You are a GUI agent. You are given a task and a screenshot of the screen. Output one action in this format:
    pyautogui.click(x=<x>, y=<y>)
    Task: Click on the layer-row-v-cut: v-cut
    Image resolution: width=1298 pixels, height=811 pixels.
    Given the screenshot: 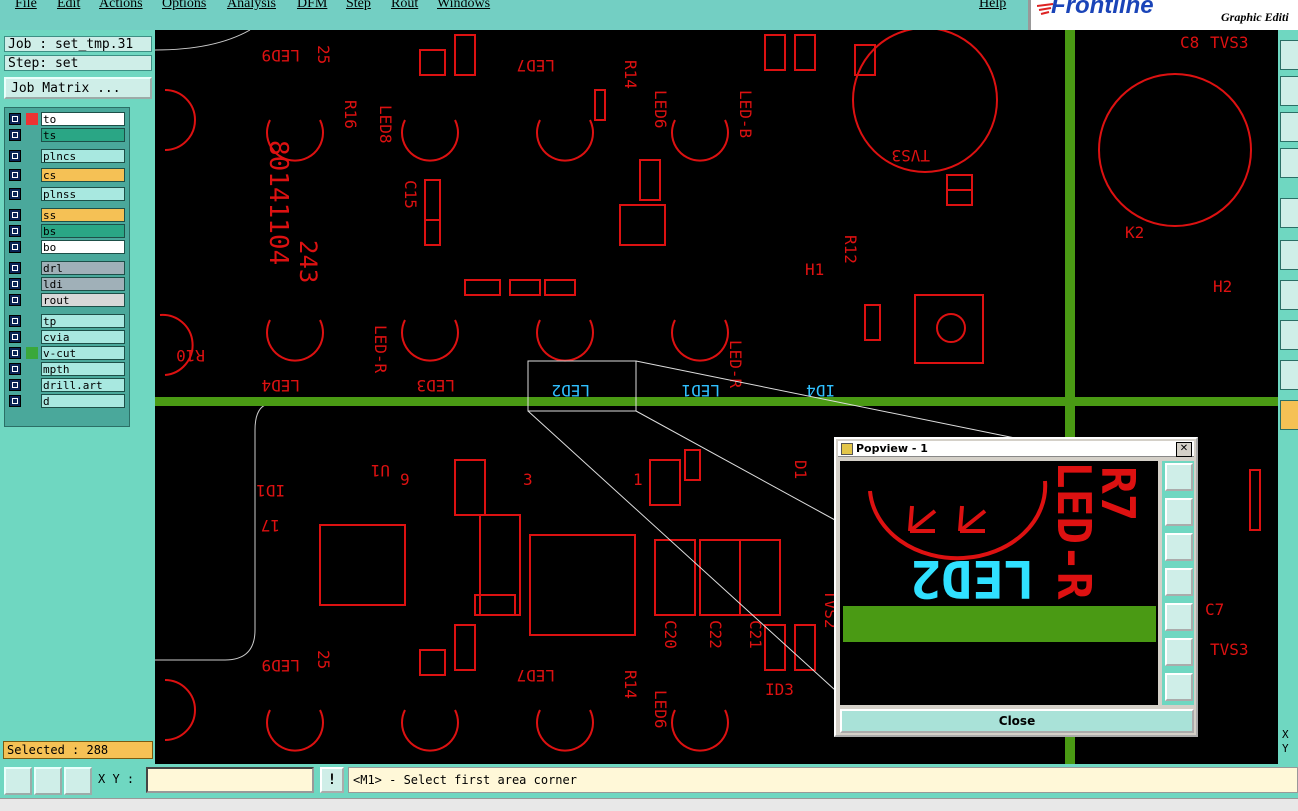 What is the action you would take?
    pyautogui.click(x=67, y=353)
    